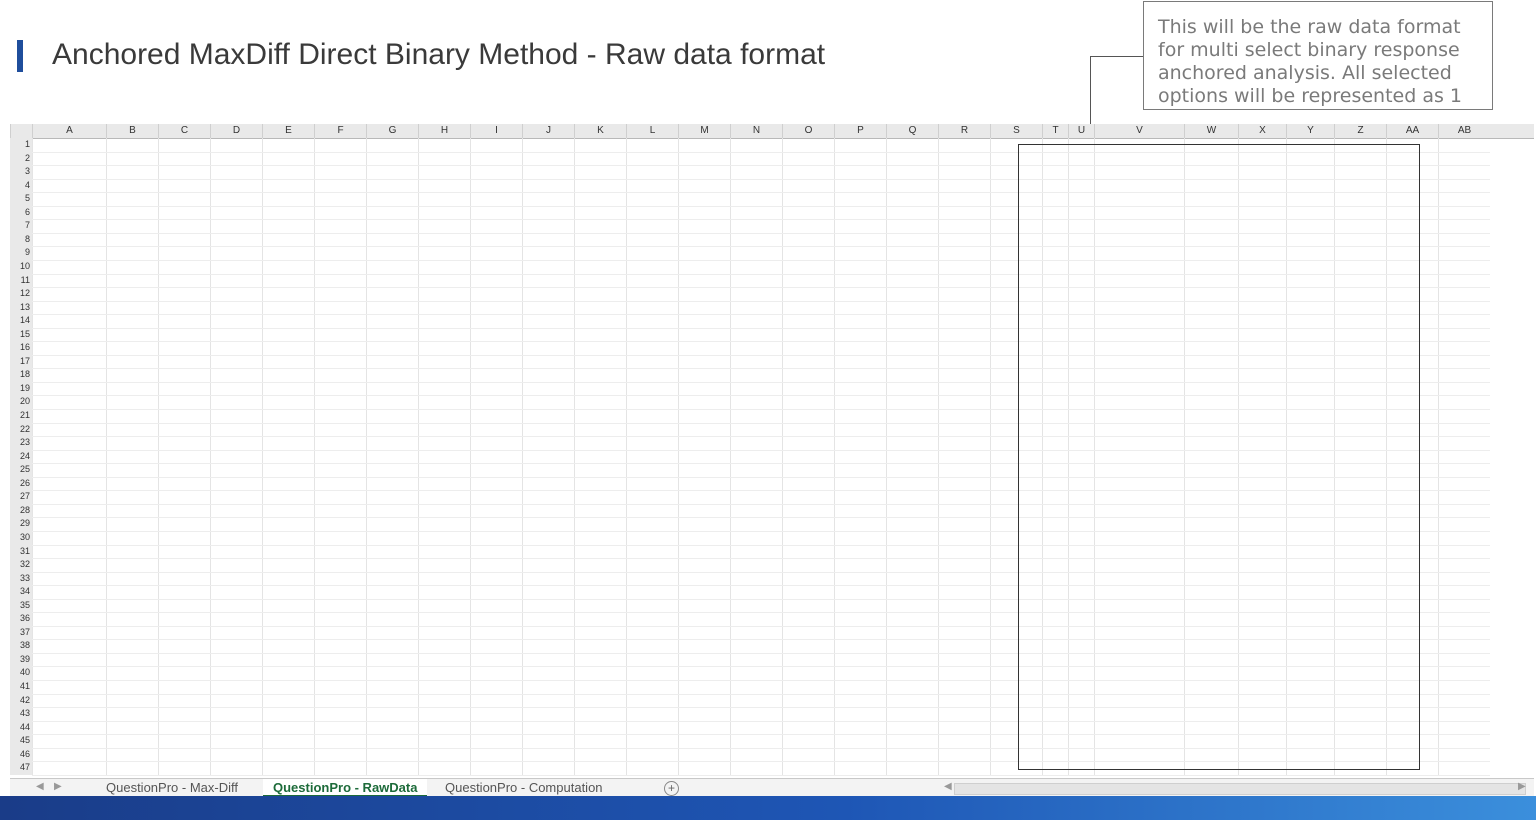 The width and height of the screenshot is (1536, 820). Describe the element at coordinates (948, 786) in the screenshot. I see `hscroll-left-icon: ◀` at that location.